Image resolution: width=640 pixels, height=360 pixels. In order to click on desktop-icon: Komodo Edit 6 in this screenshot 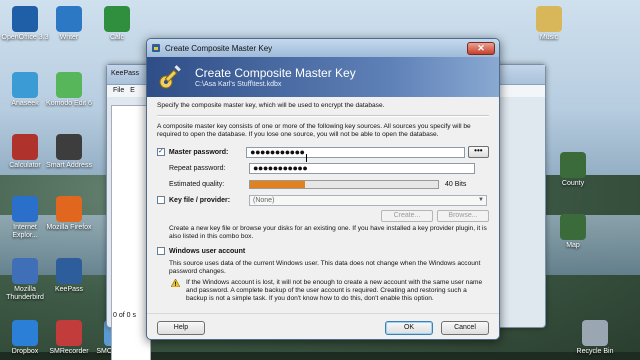, I will do `click(69, 90)`.